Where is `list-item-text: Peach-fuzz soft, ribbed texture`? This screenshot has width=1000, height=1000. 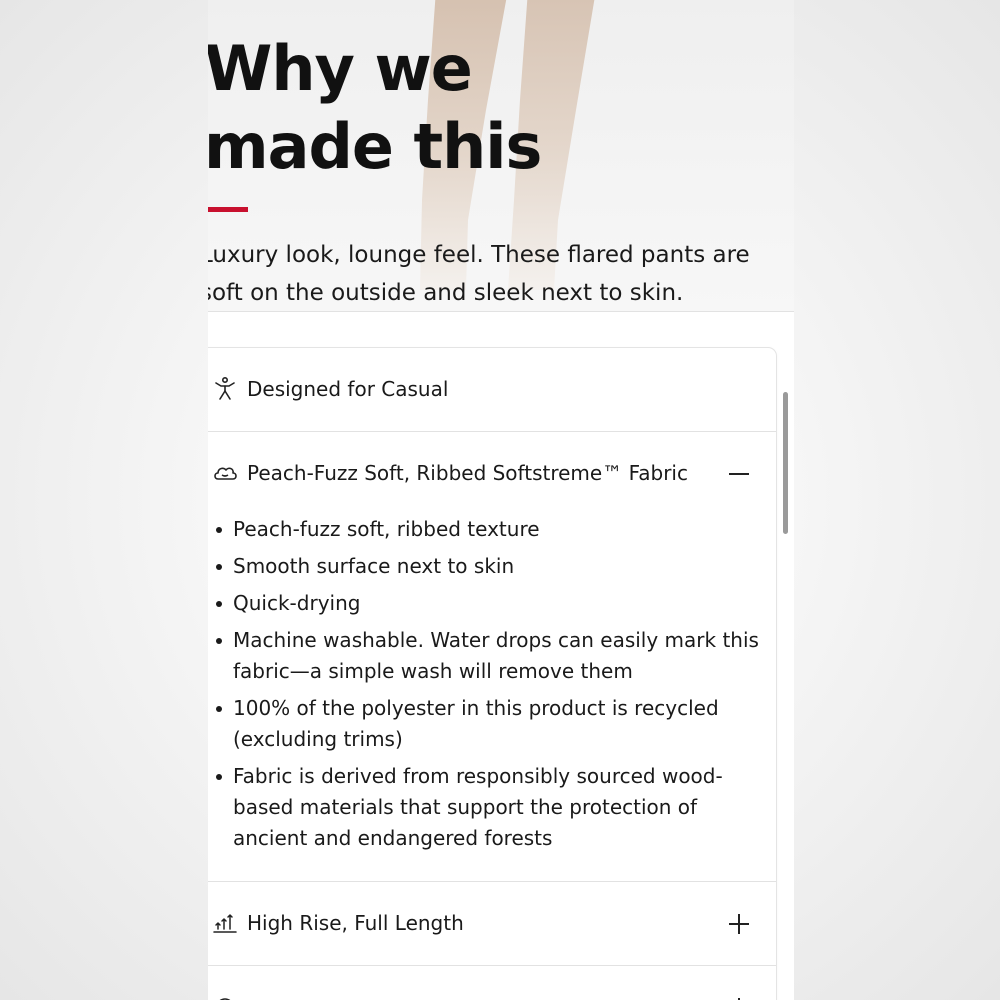
list-item-text: Peach-fuzz soft, ribbed texture is located at coordinates (386, 529).